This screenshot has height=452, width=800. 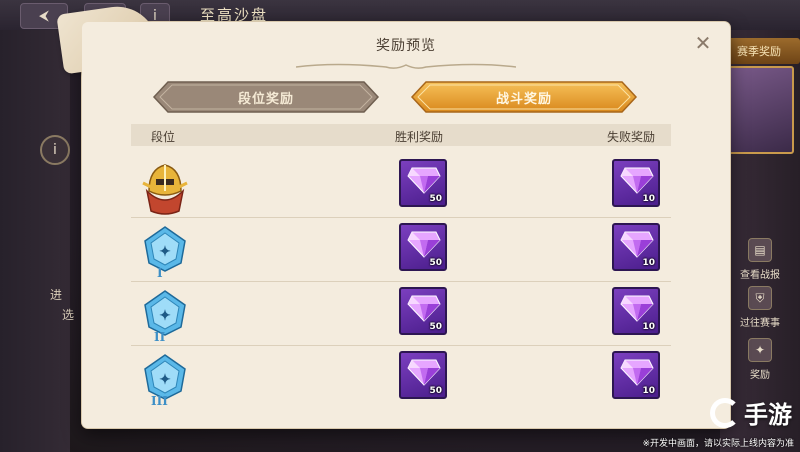 I want to click on table-row: ✦ II 50 10, so click(x=401, y=314).